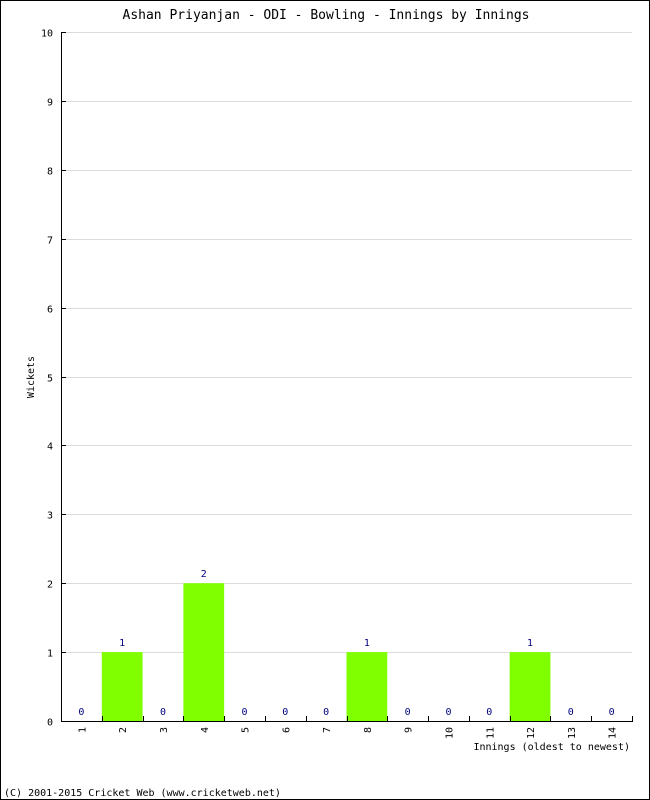 The height and width of the screenshot is (800, 650). What do you see at coordinates (286, 730) in the screenshot?
I see `x-tick-label: 6` at bounding box center [286, 730].